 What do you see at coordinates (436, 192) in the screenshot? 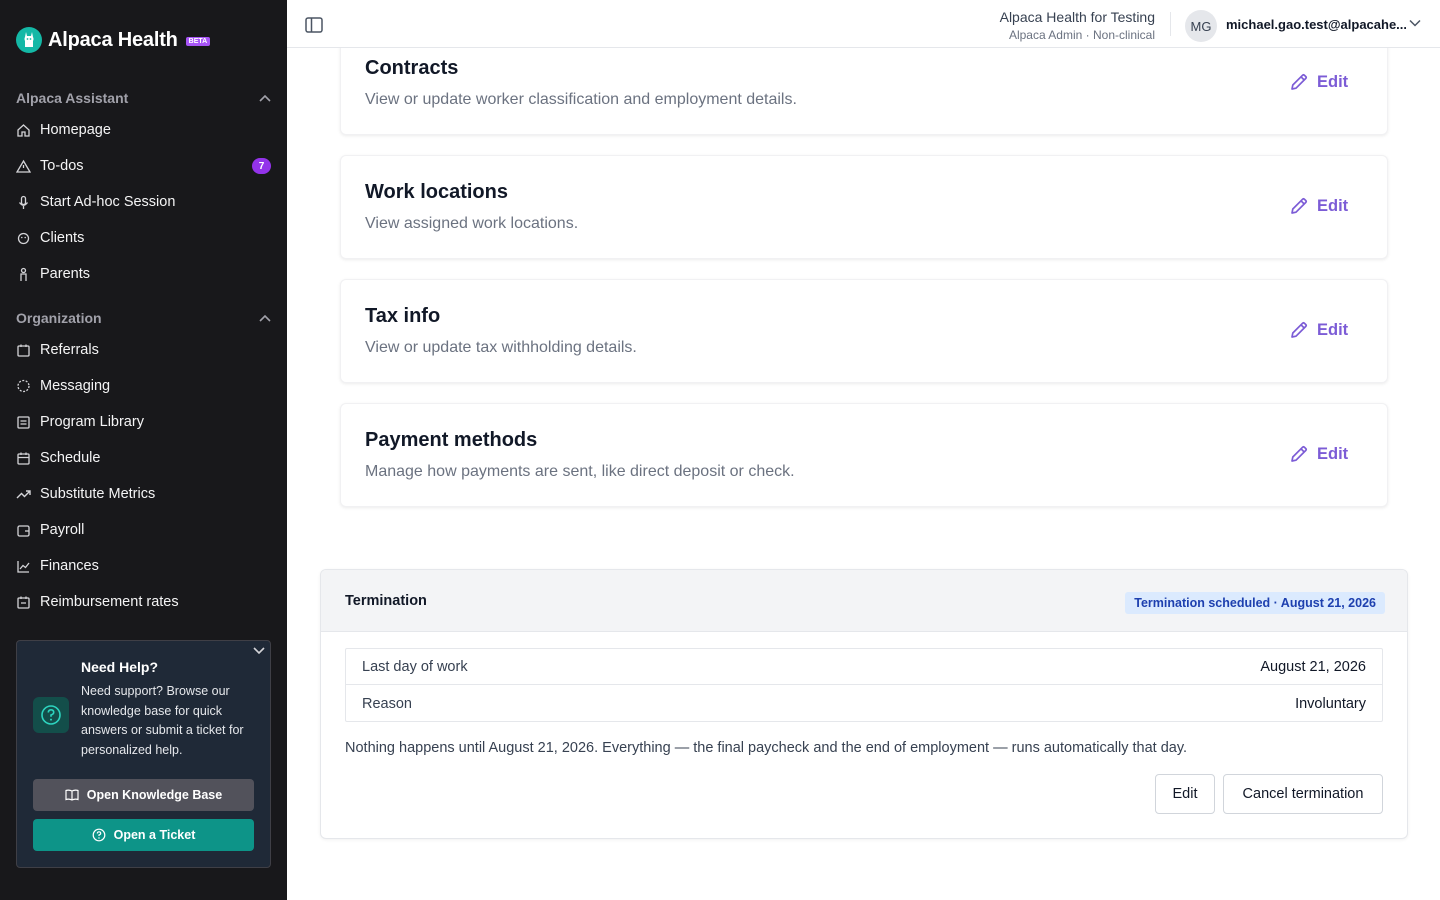
I see `card-title: Work locations` at bounding box center [436, 192].